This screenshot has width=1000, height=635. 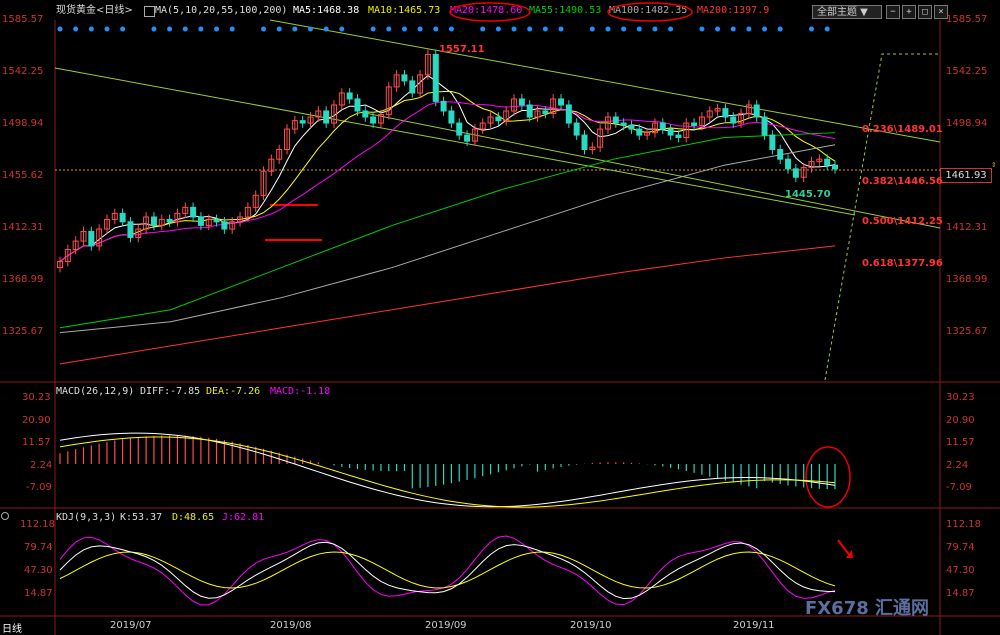 What do you see at coordinates (38, 547) in the screenshot?
I see `kdj-tick: 79.74` at bounding box center [38, 547].